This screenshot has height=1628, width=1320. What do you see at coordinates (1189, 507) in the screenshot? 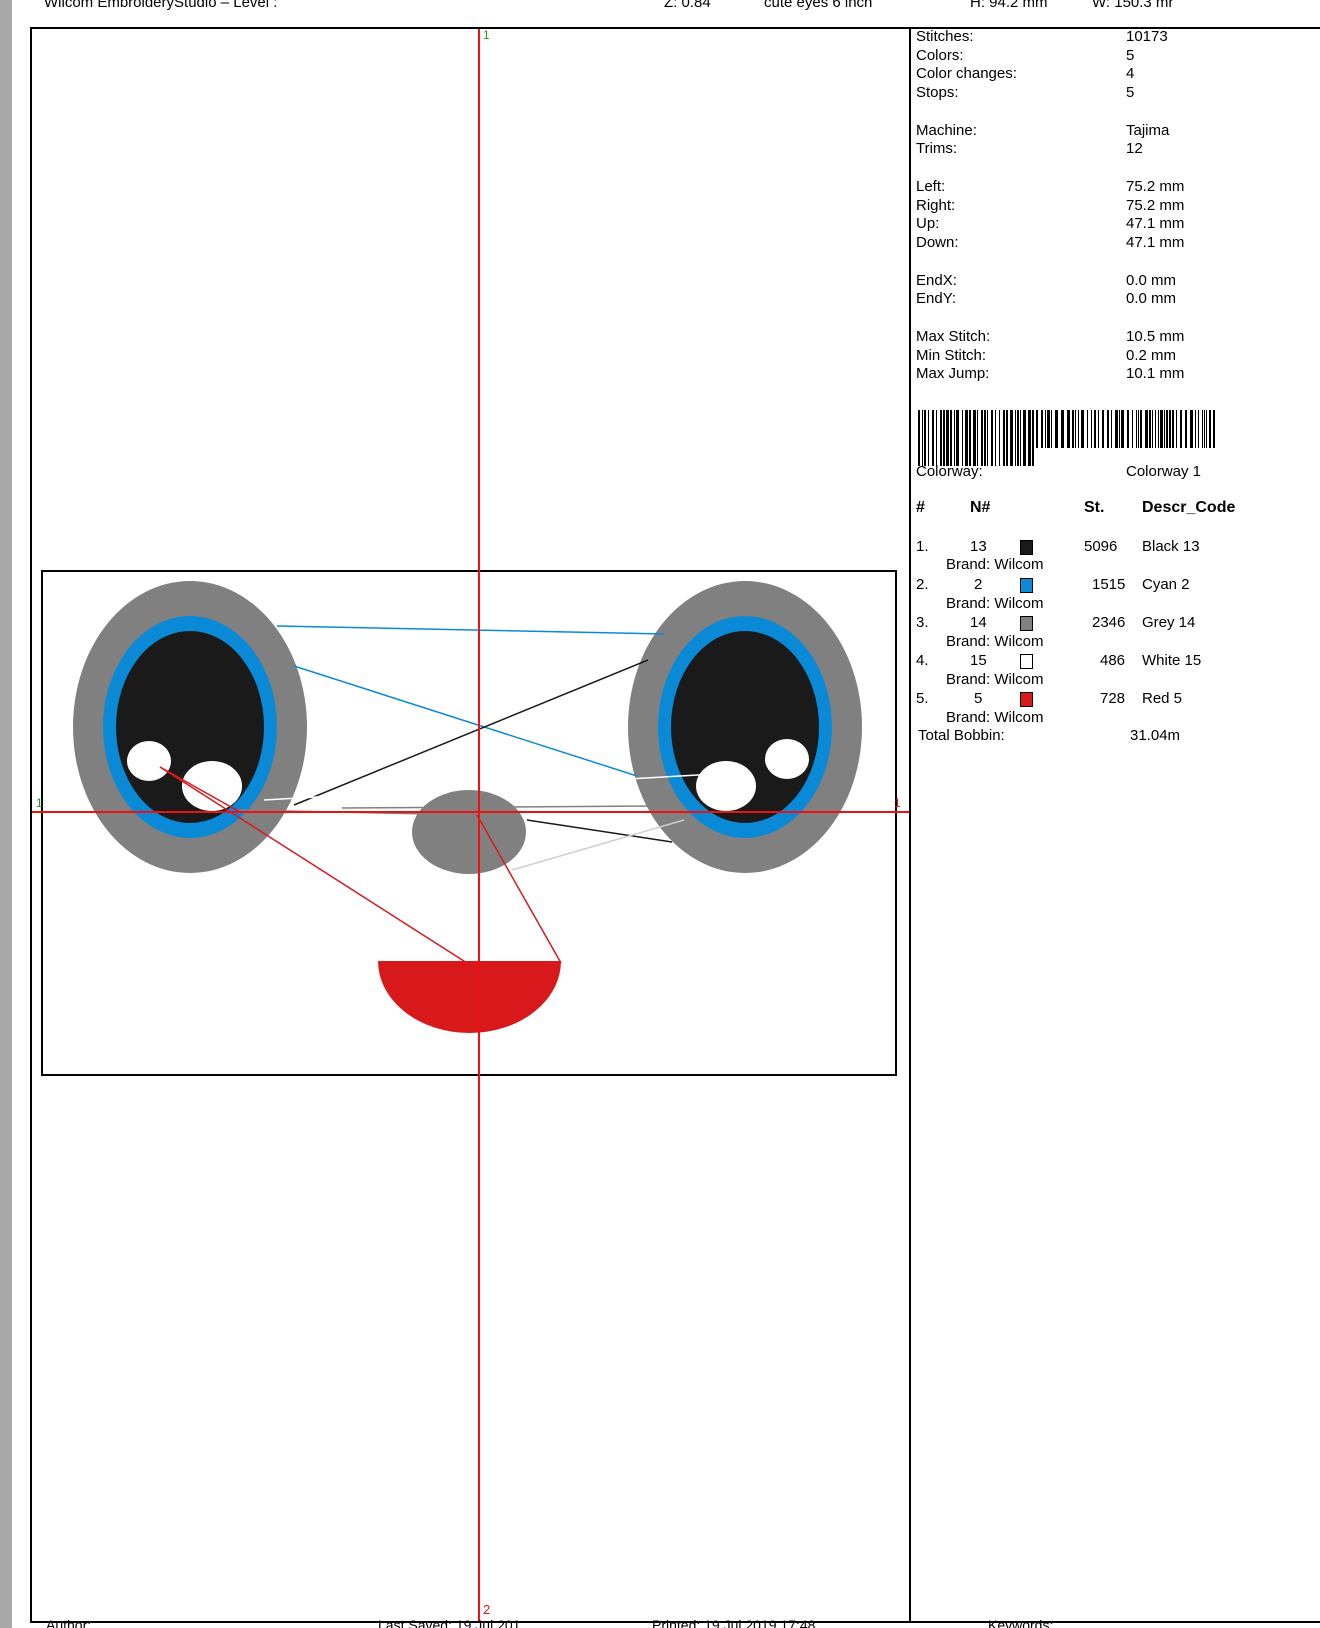
I see `col-header-descr-code: Descr_Code` at bounding box center [1189, 507].